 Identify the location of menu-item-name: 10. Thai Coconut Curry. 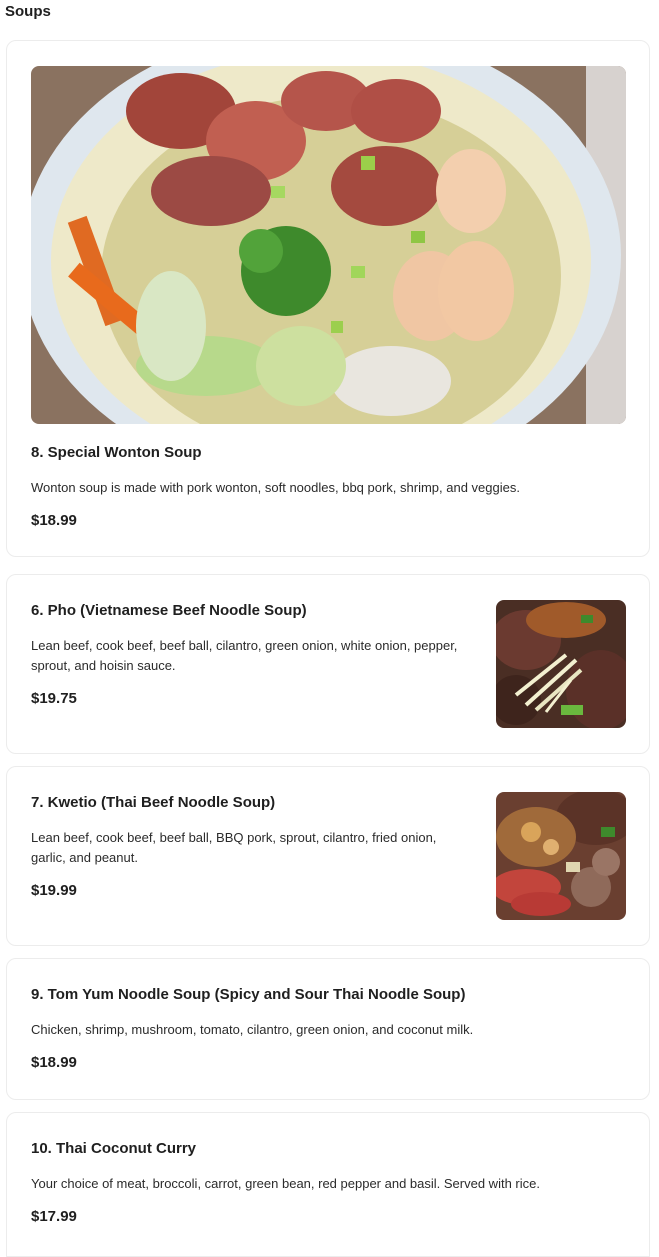
(114, 1148).